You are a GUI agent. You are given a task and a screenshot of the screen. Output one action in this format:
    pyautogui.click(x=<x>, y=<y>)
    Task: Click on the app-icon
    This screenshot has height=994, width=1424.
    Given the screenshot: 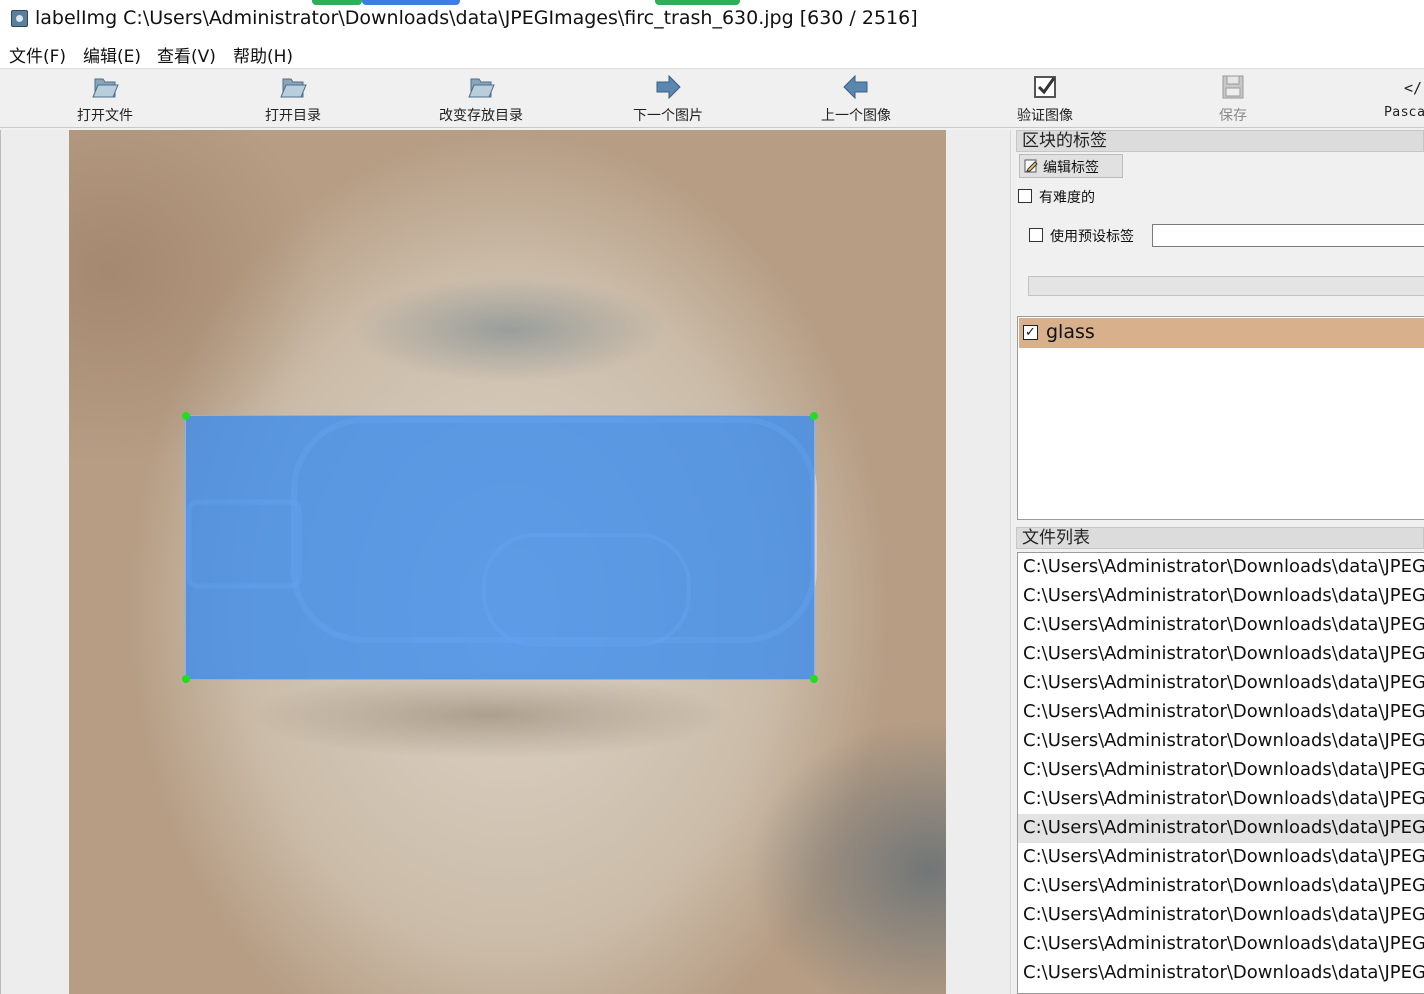 What is the action you would take?
    pyautogui.click(x=19, y=18)
    